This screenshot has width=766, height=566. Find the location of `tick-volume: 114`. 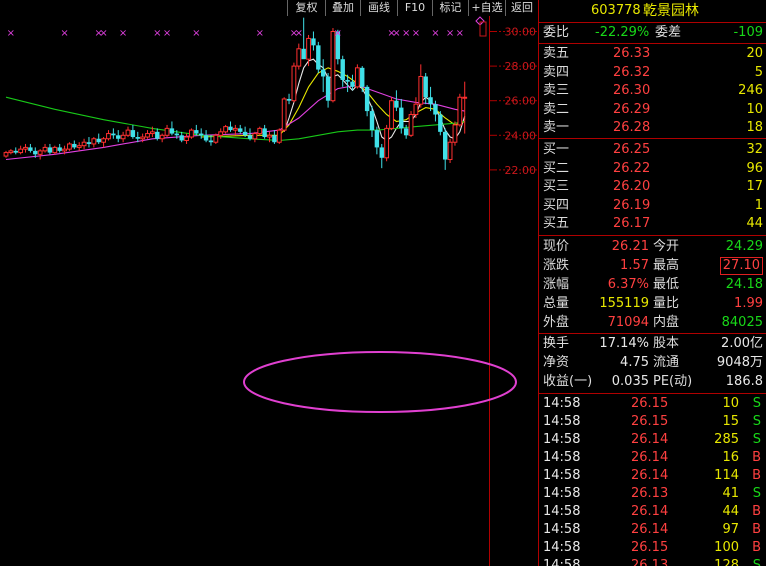

tick-volume: 114 is located at coordinates (726, 475).